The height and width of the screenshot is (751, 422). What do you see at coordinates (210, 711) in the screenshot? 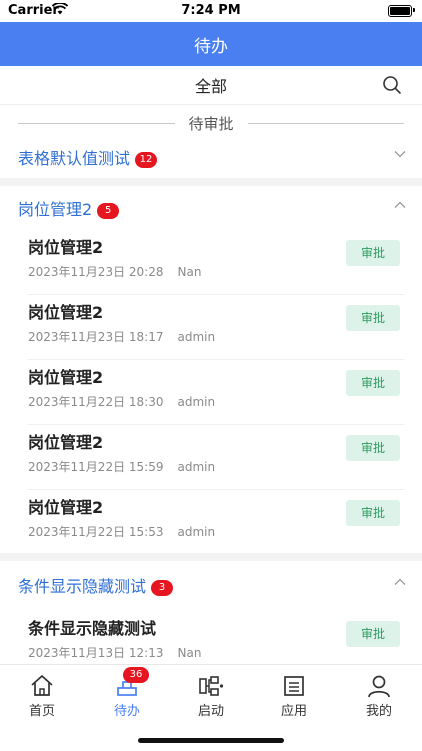
I see `tab-label: 启动` at bounding box center [210, 711].